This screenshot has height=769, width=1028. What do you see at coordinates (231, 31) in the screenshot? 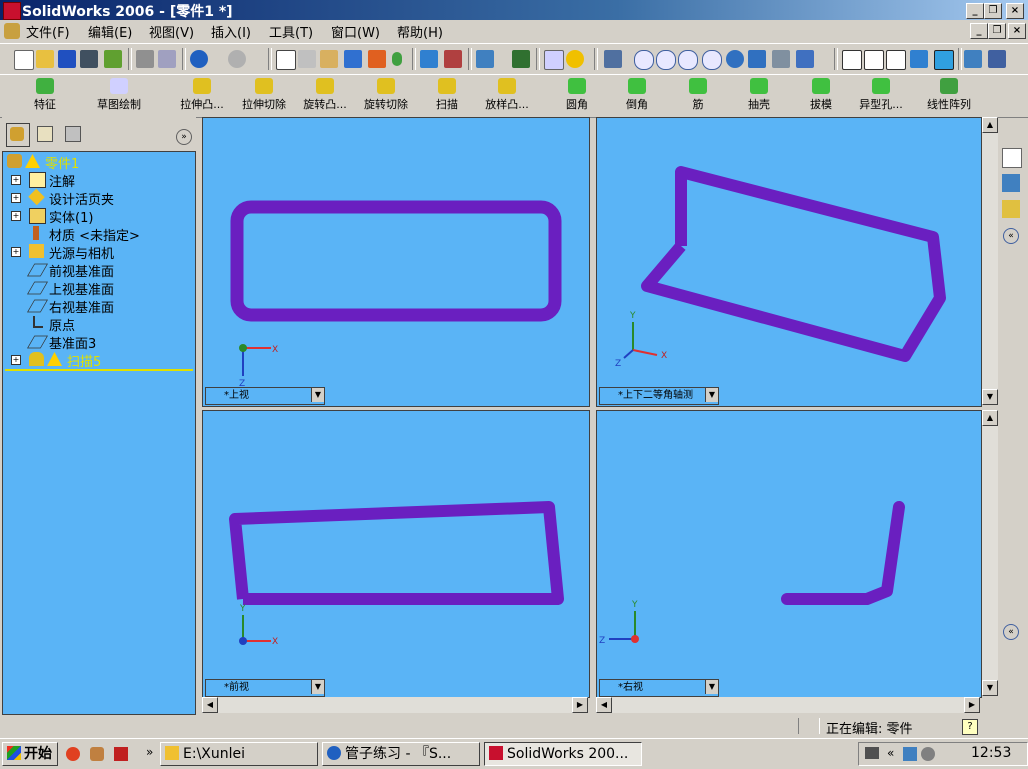
I see `menu-insert: 插入(I)` at bounding box center [231, 31].